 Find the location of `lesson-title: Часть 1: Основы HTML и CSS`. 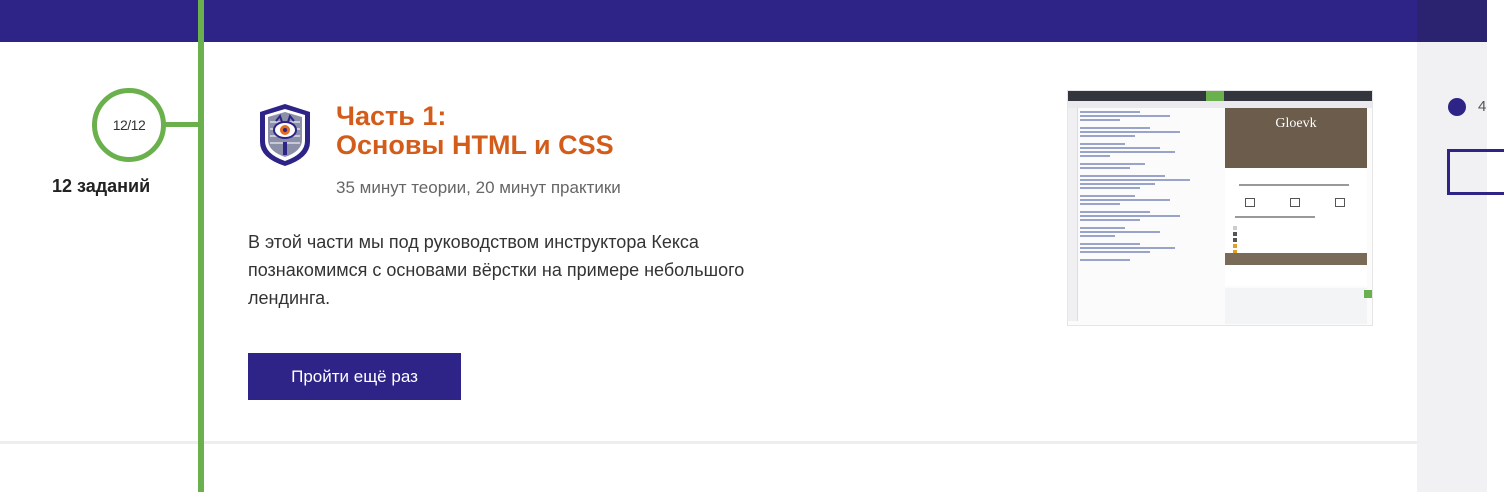

lesson-title: Часть 1: Основы HTML и CSS is located at coordinates (475, 131).